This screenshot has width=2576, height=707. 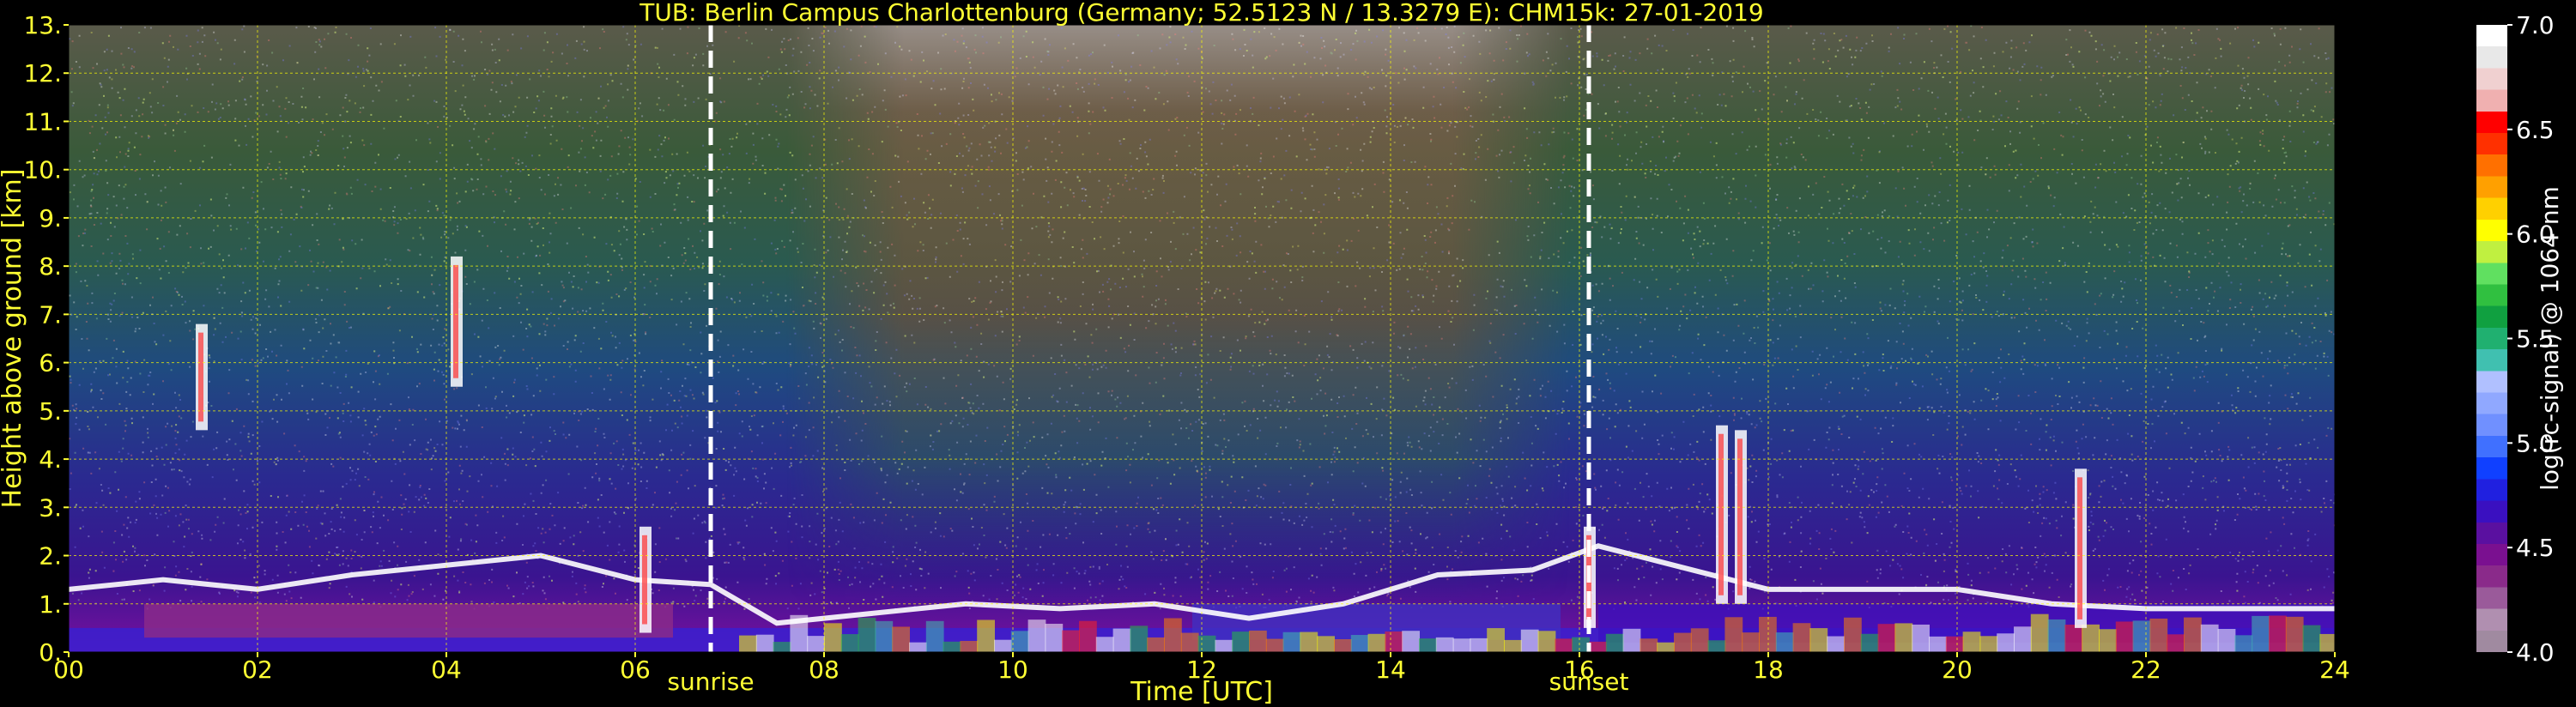 What do you see at coordinates (50, 604) in the screenshot?
I see `y-tick-label: 1.` at bounding box center [50, 604].